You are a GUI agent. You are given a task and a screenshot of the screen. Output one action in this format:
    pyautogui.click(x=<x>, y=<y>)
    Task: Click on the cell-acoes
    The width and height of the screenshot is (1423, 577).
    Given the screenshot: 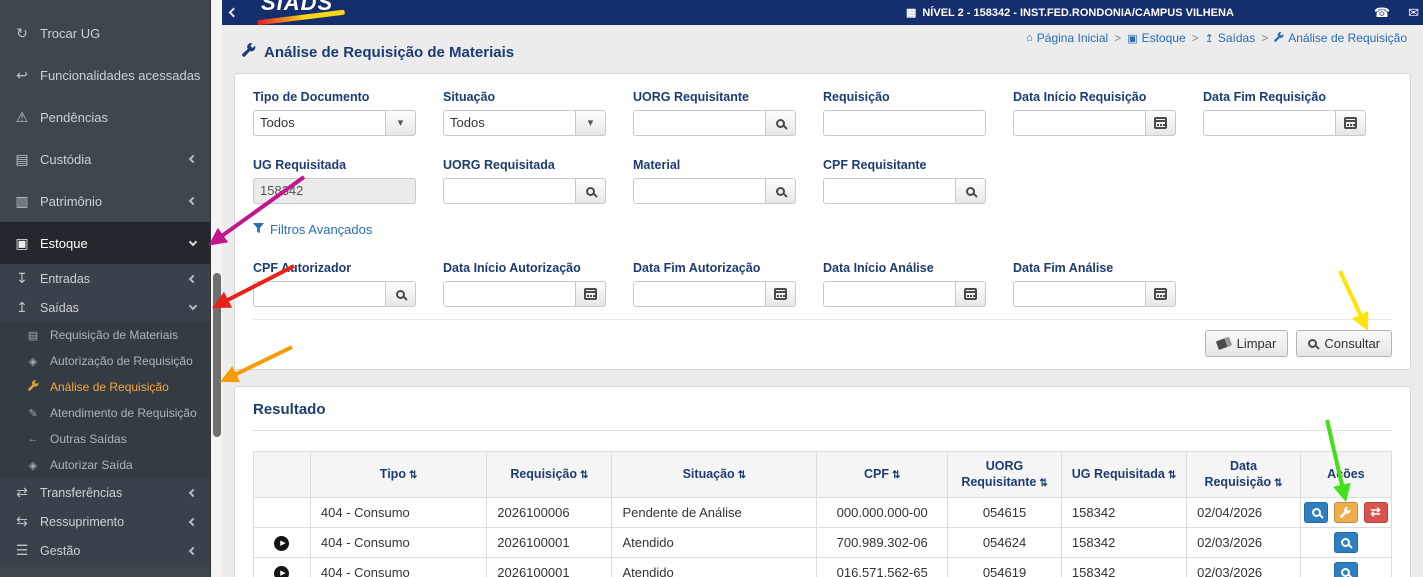 What is the action you would take?
    pyautogui.click(x=1346, y=566)
    